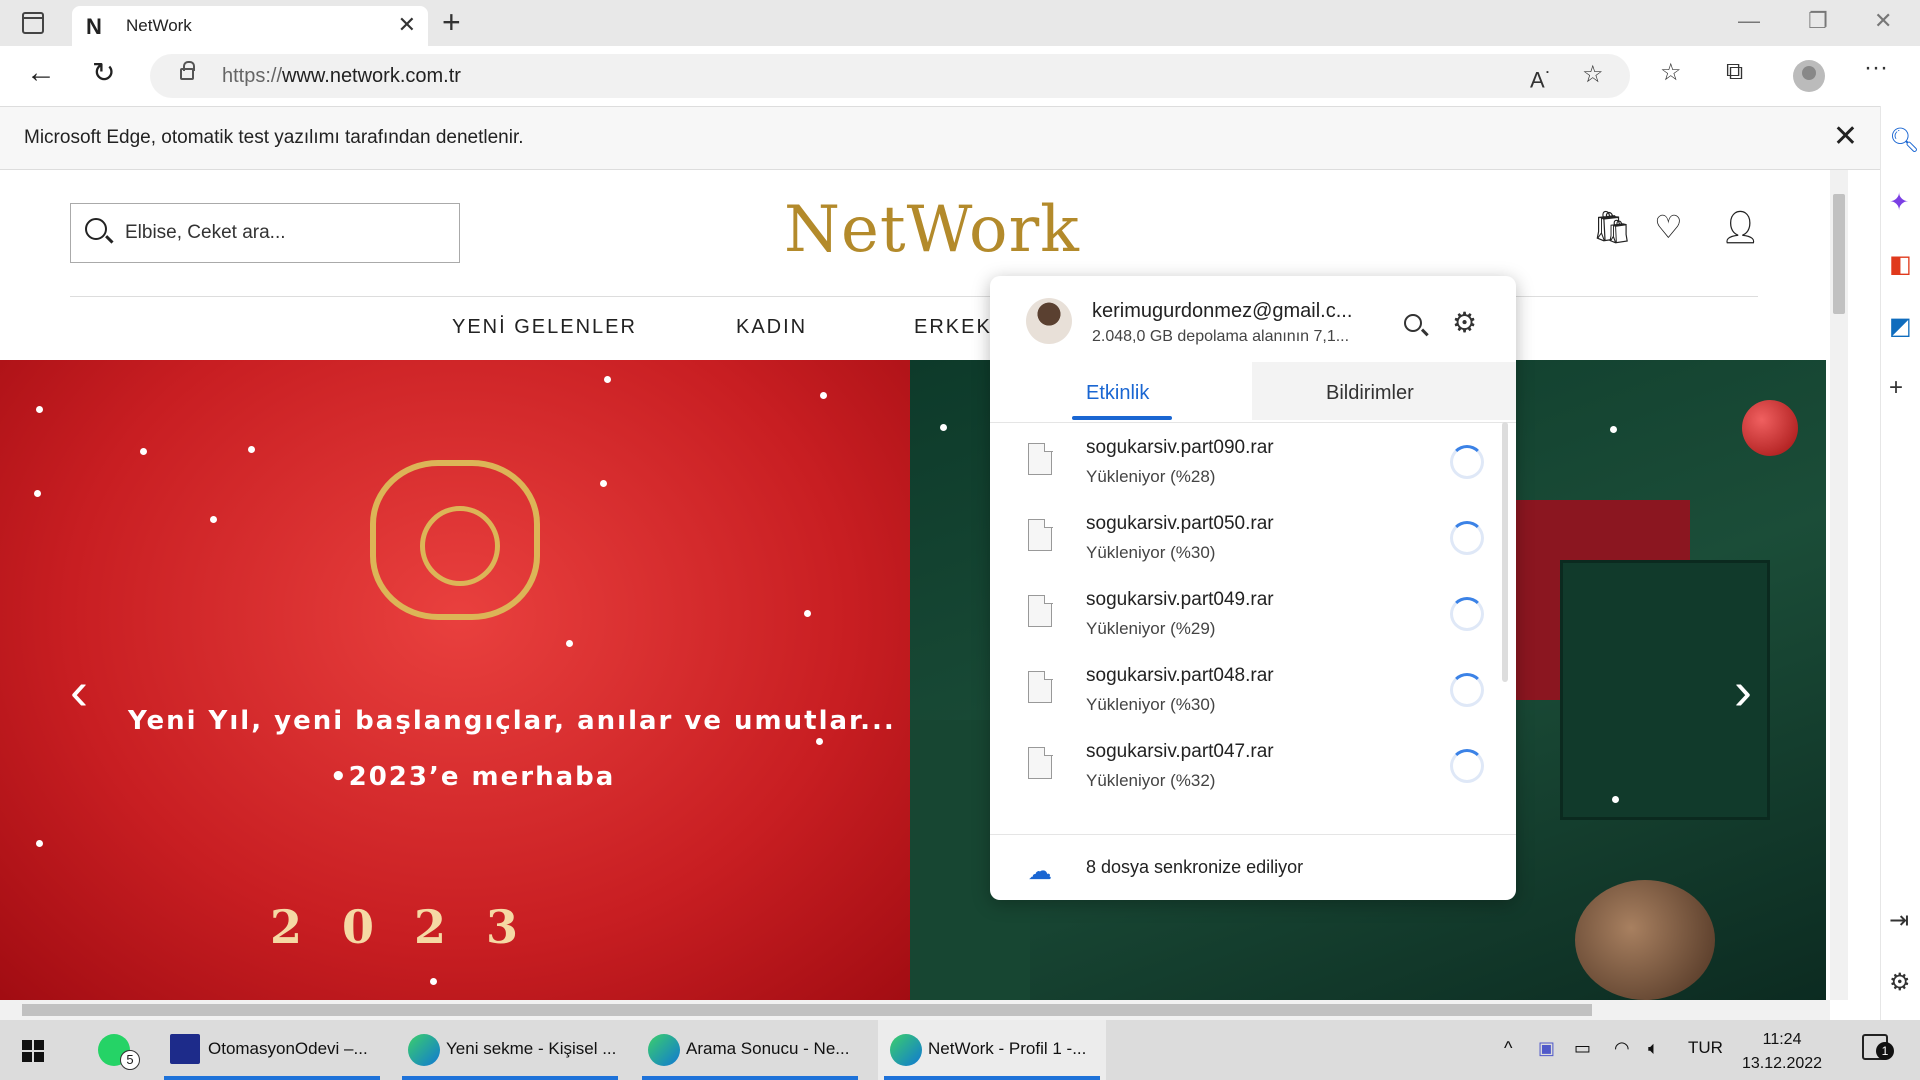  What do you see at coordinates (1612, 227) in the screenshot?
I see `bag-icon: 🛍︎` at bounding box center [1612, 227].